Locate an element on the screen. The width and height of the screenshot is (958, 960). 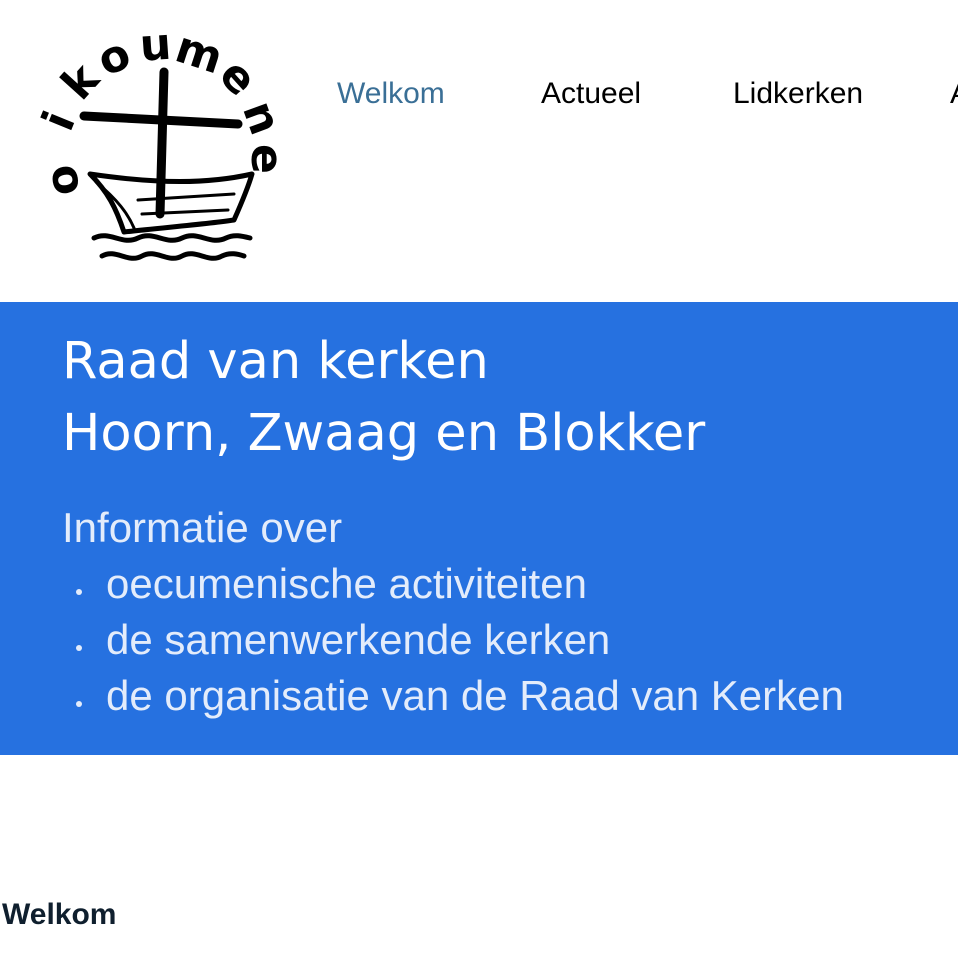
list-item: de samenwerkende kerken is located at coordinates (459, 640).